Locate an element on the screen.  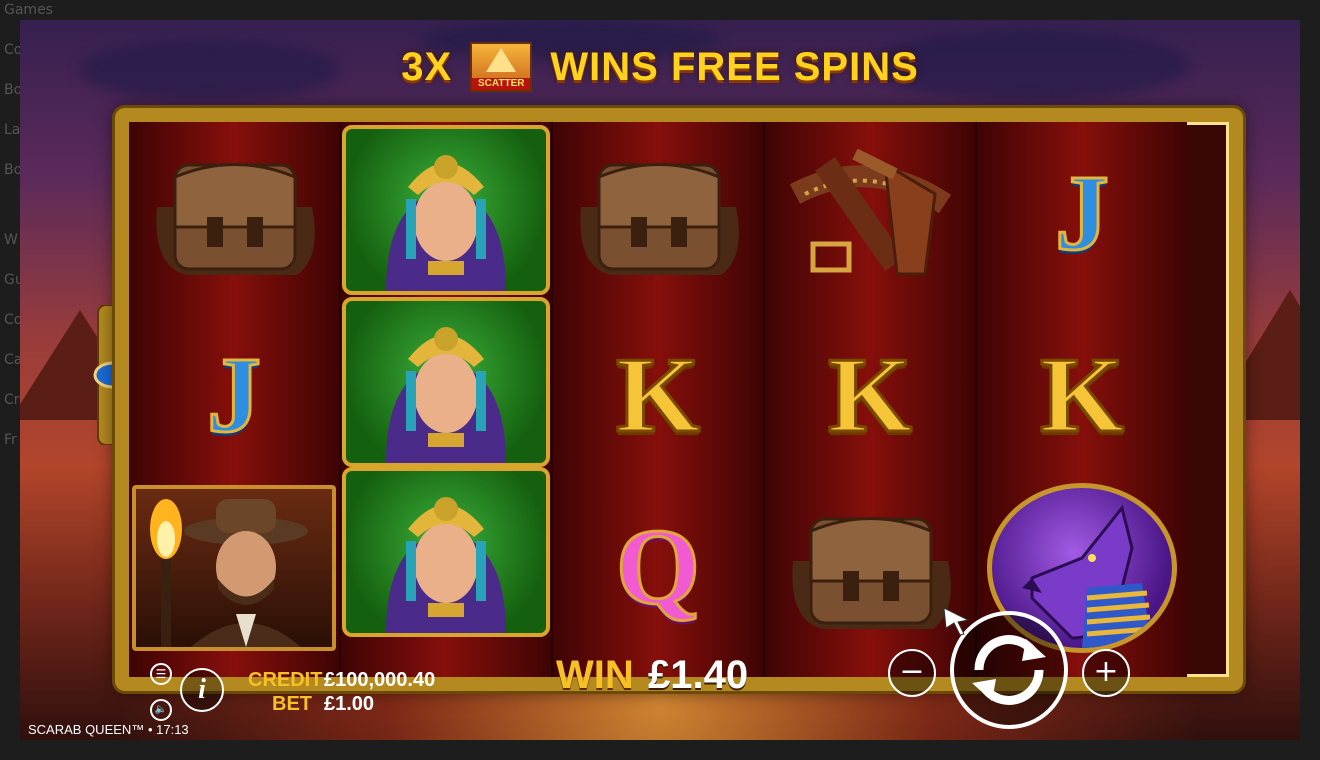
reel-1: J is located at coordinates (235, 399).